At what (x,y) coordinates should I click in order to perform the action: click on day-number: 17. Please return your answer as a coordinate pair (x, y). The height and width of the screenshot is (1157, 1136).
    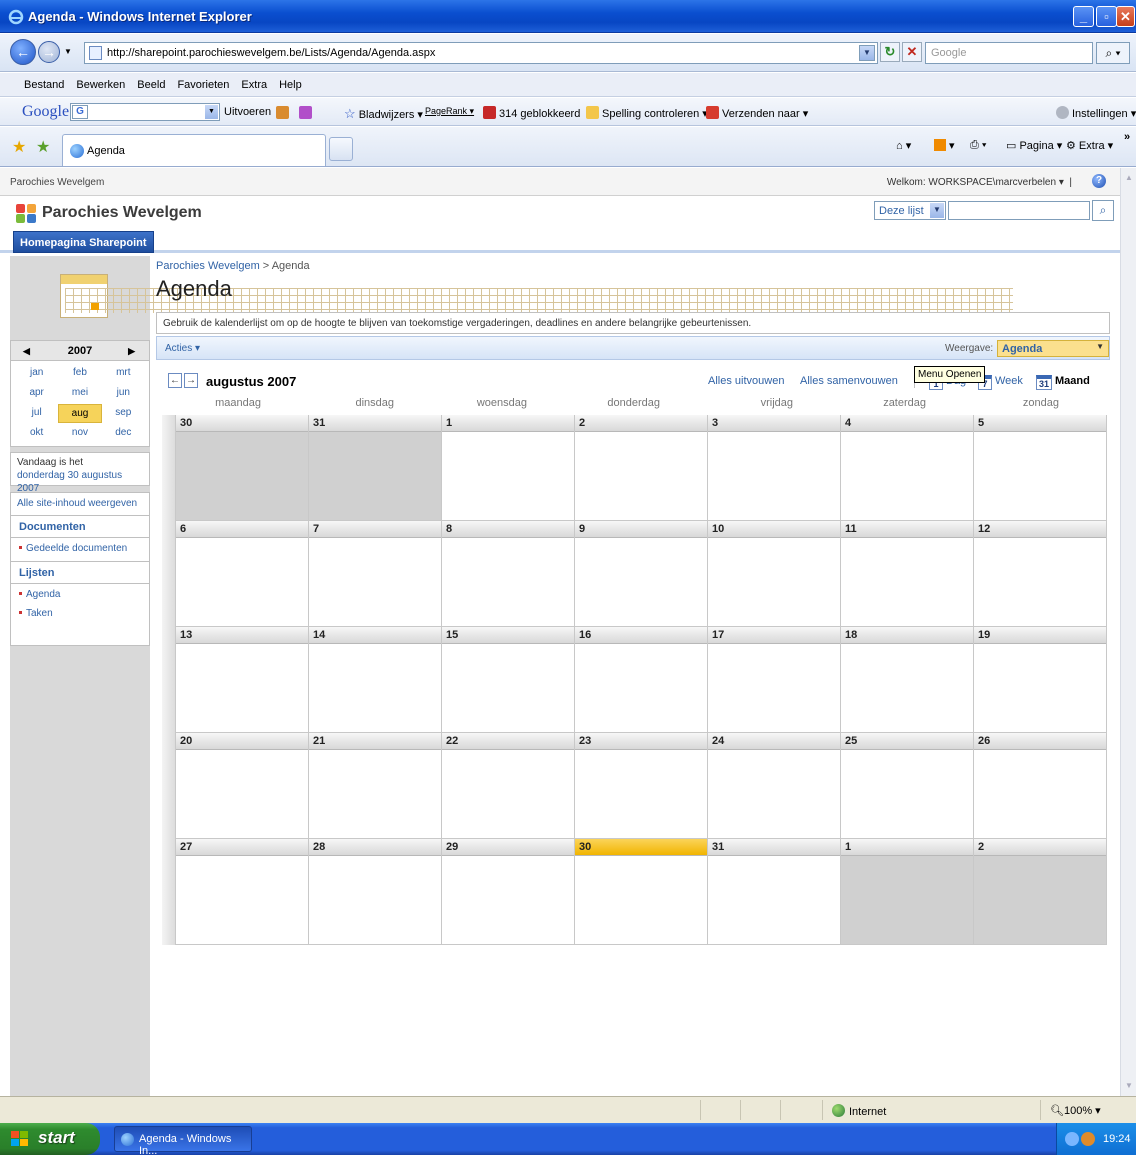
    Looking at the image, I should click on (774, 635).